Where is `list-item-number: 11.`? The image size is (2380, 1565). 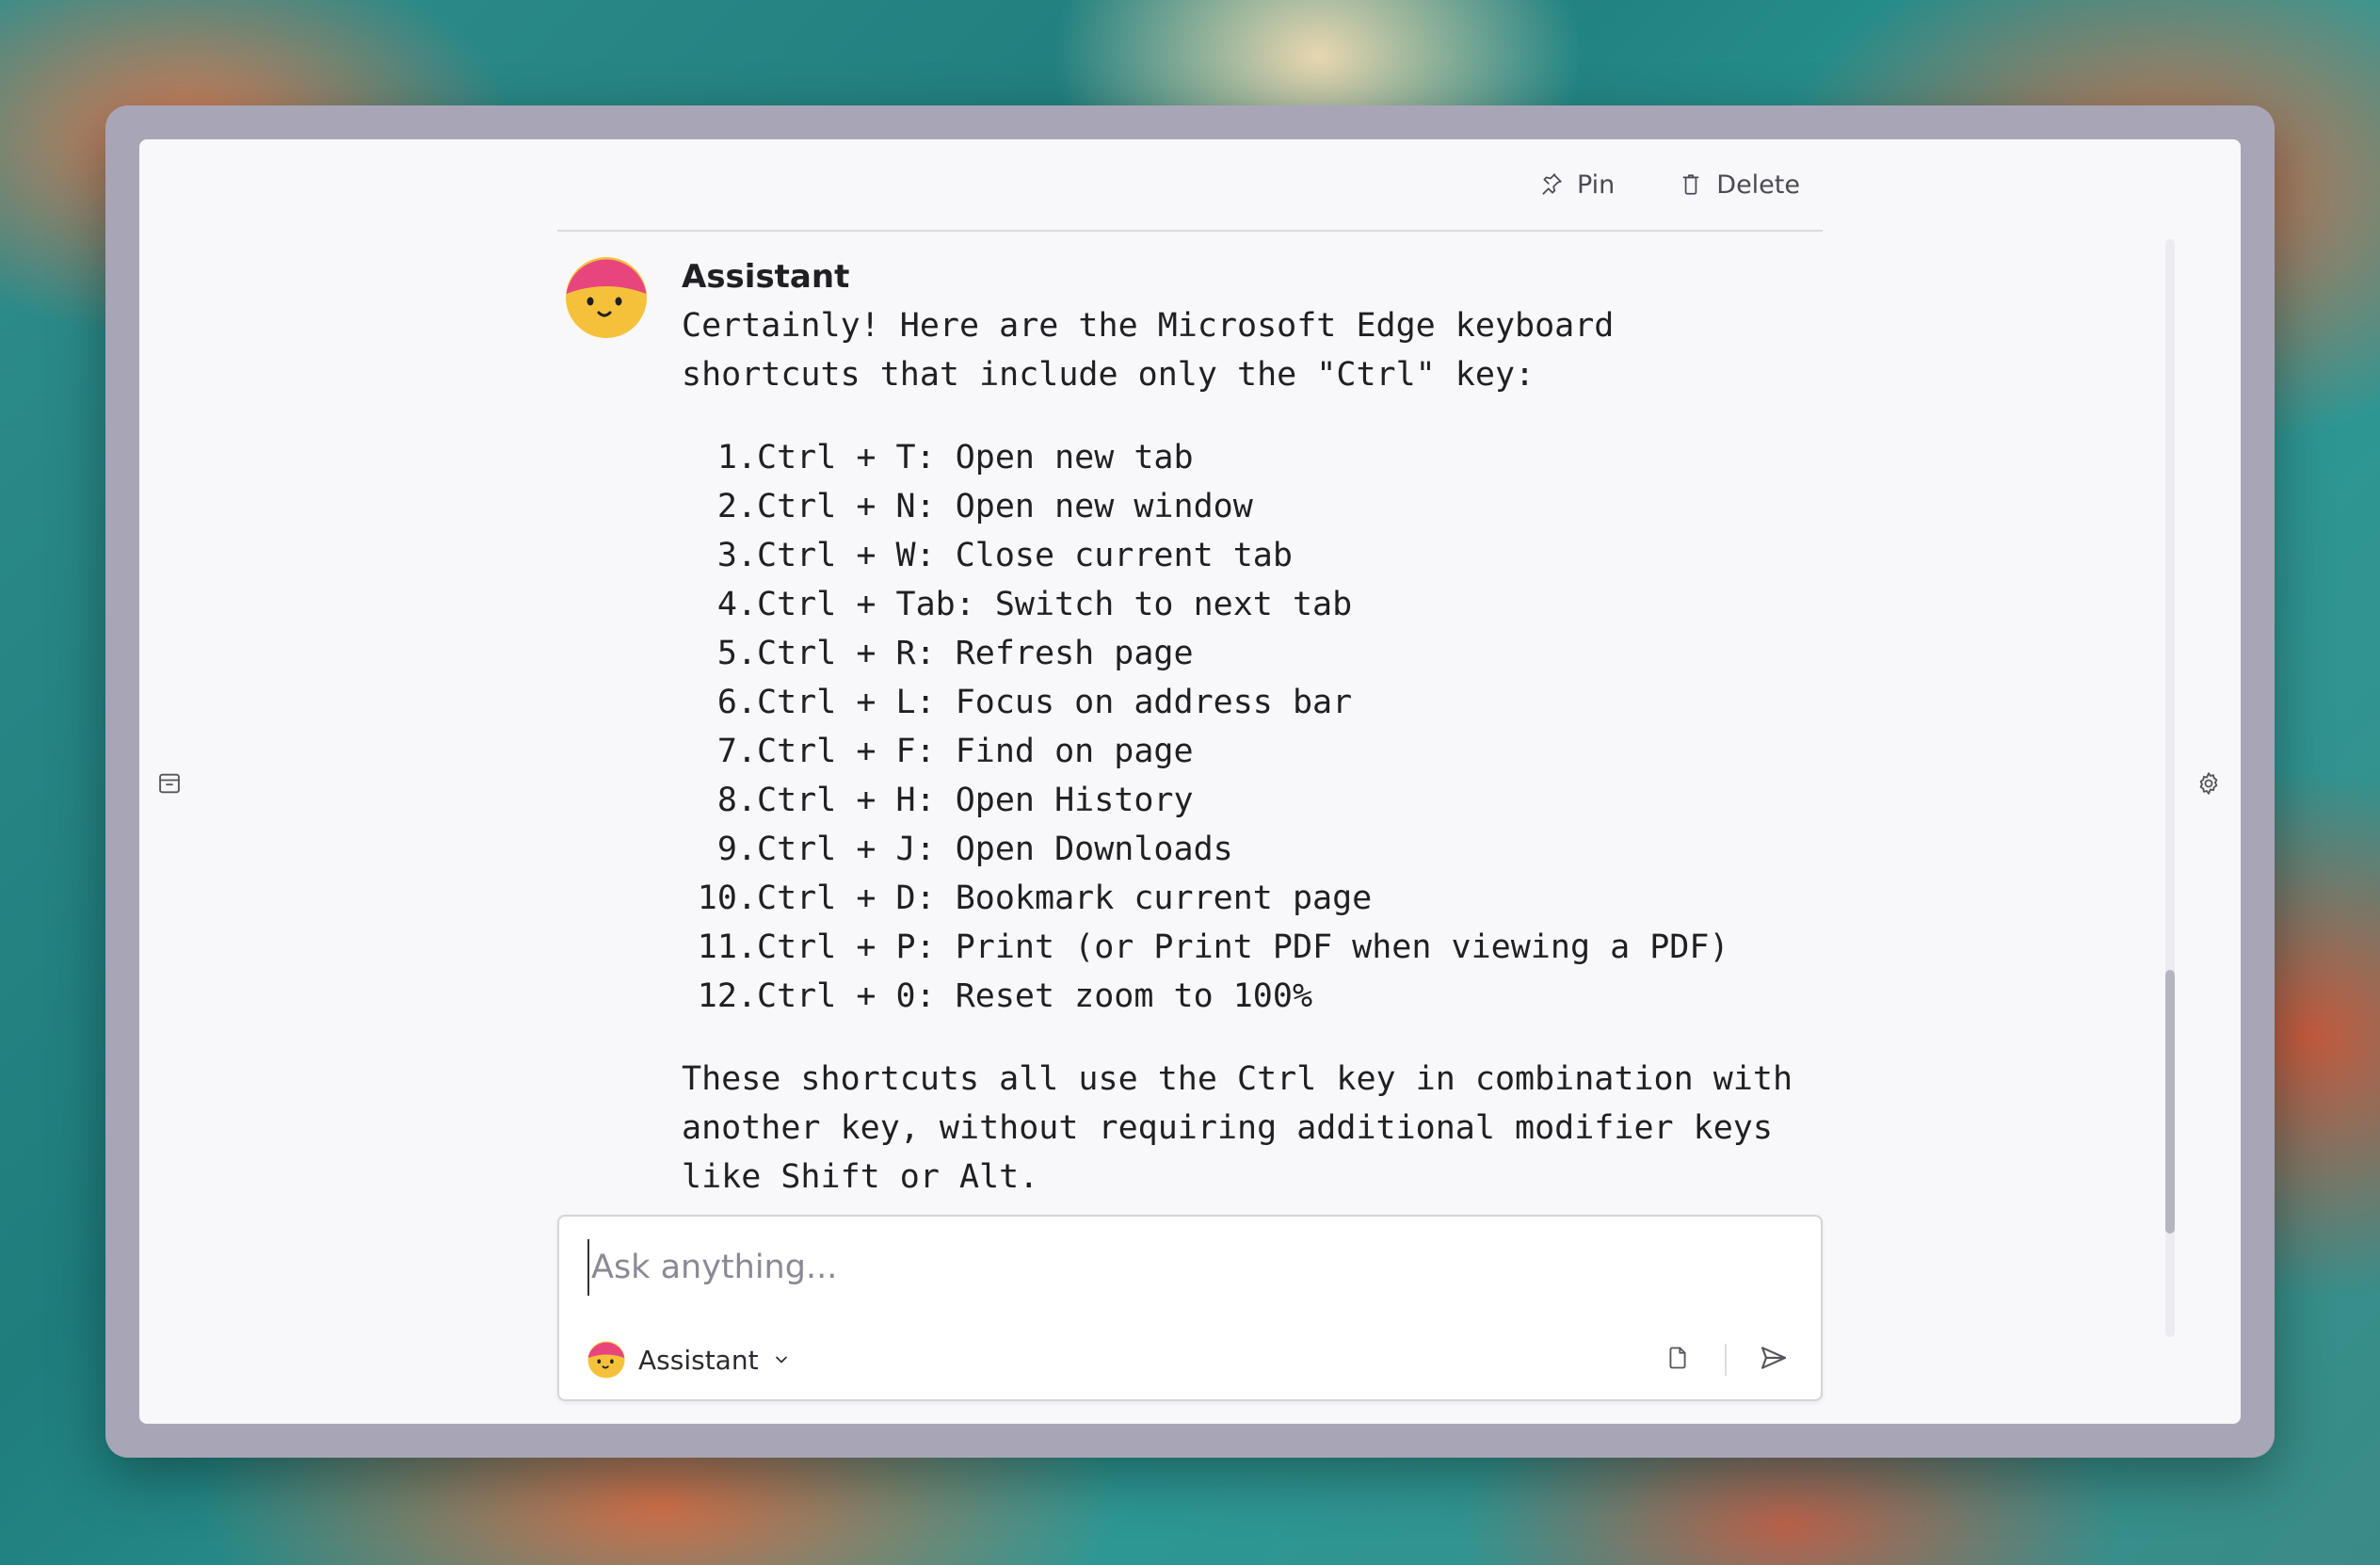 list-item-number: 11. is located at coordinates (727, 947).